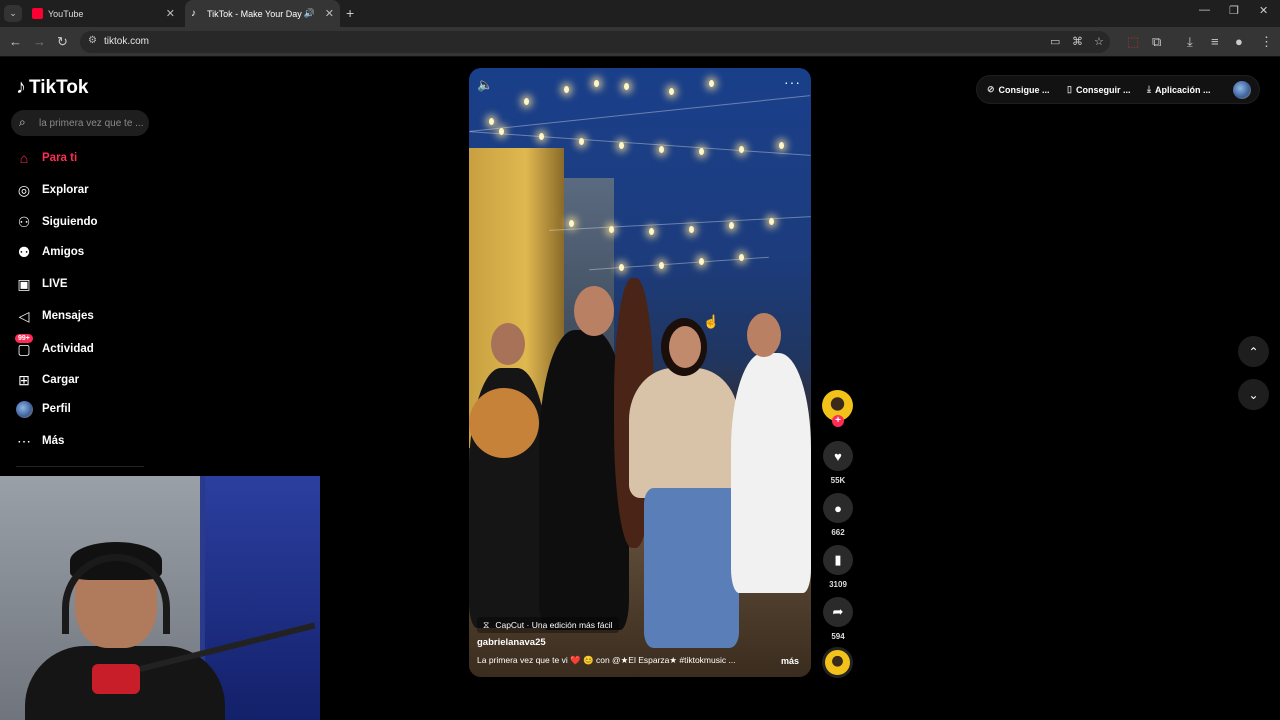 This screenshot has width=1280, height=720. Describe the element at coordinates (70, 222) in the screenshot. I see `sidebar-item-label: Siguiendo` at that location.